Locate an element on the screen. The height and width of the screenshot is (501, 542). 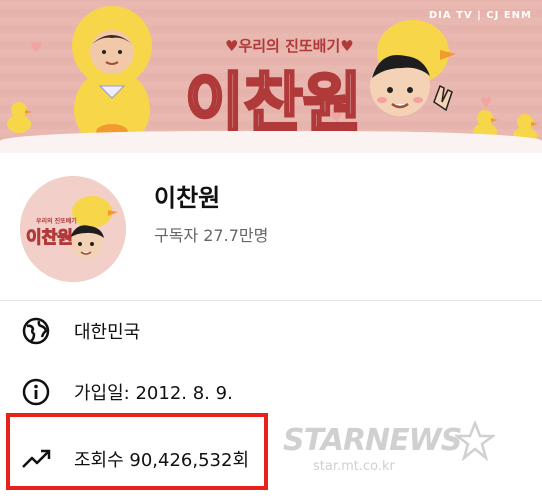
info-row-country: 대한민국 is located at coordinates (80, 331).